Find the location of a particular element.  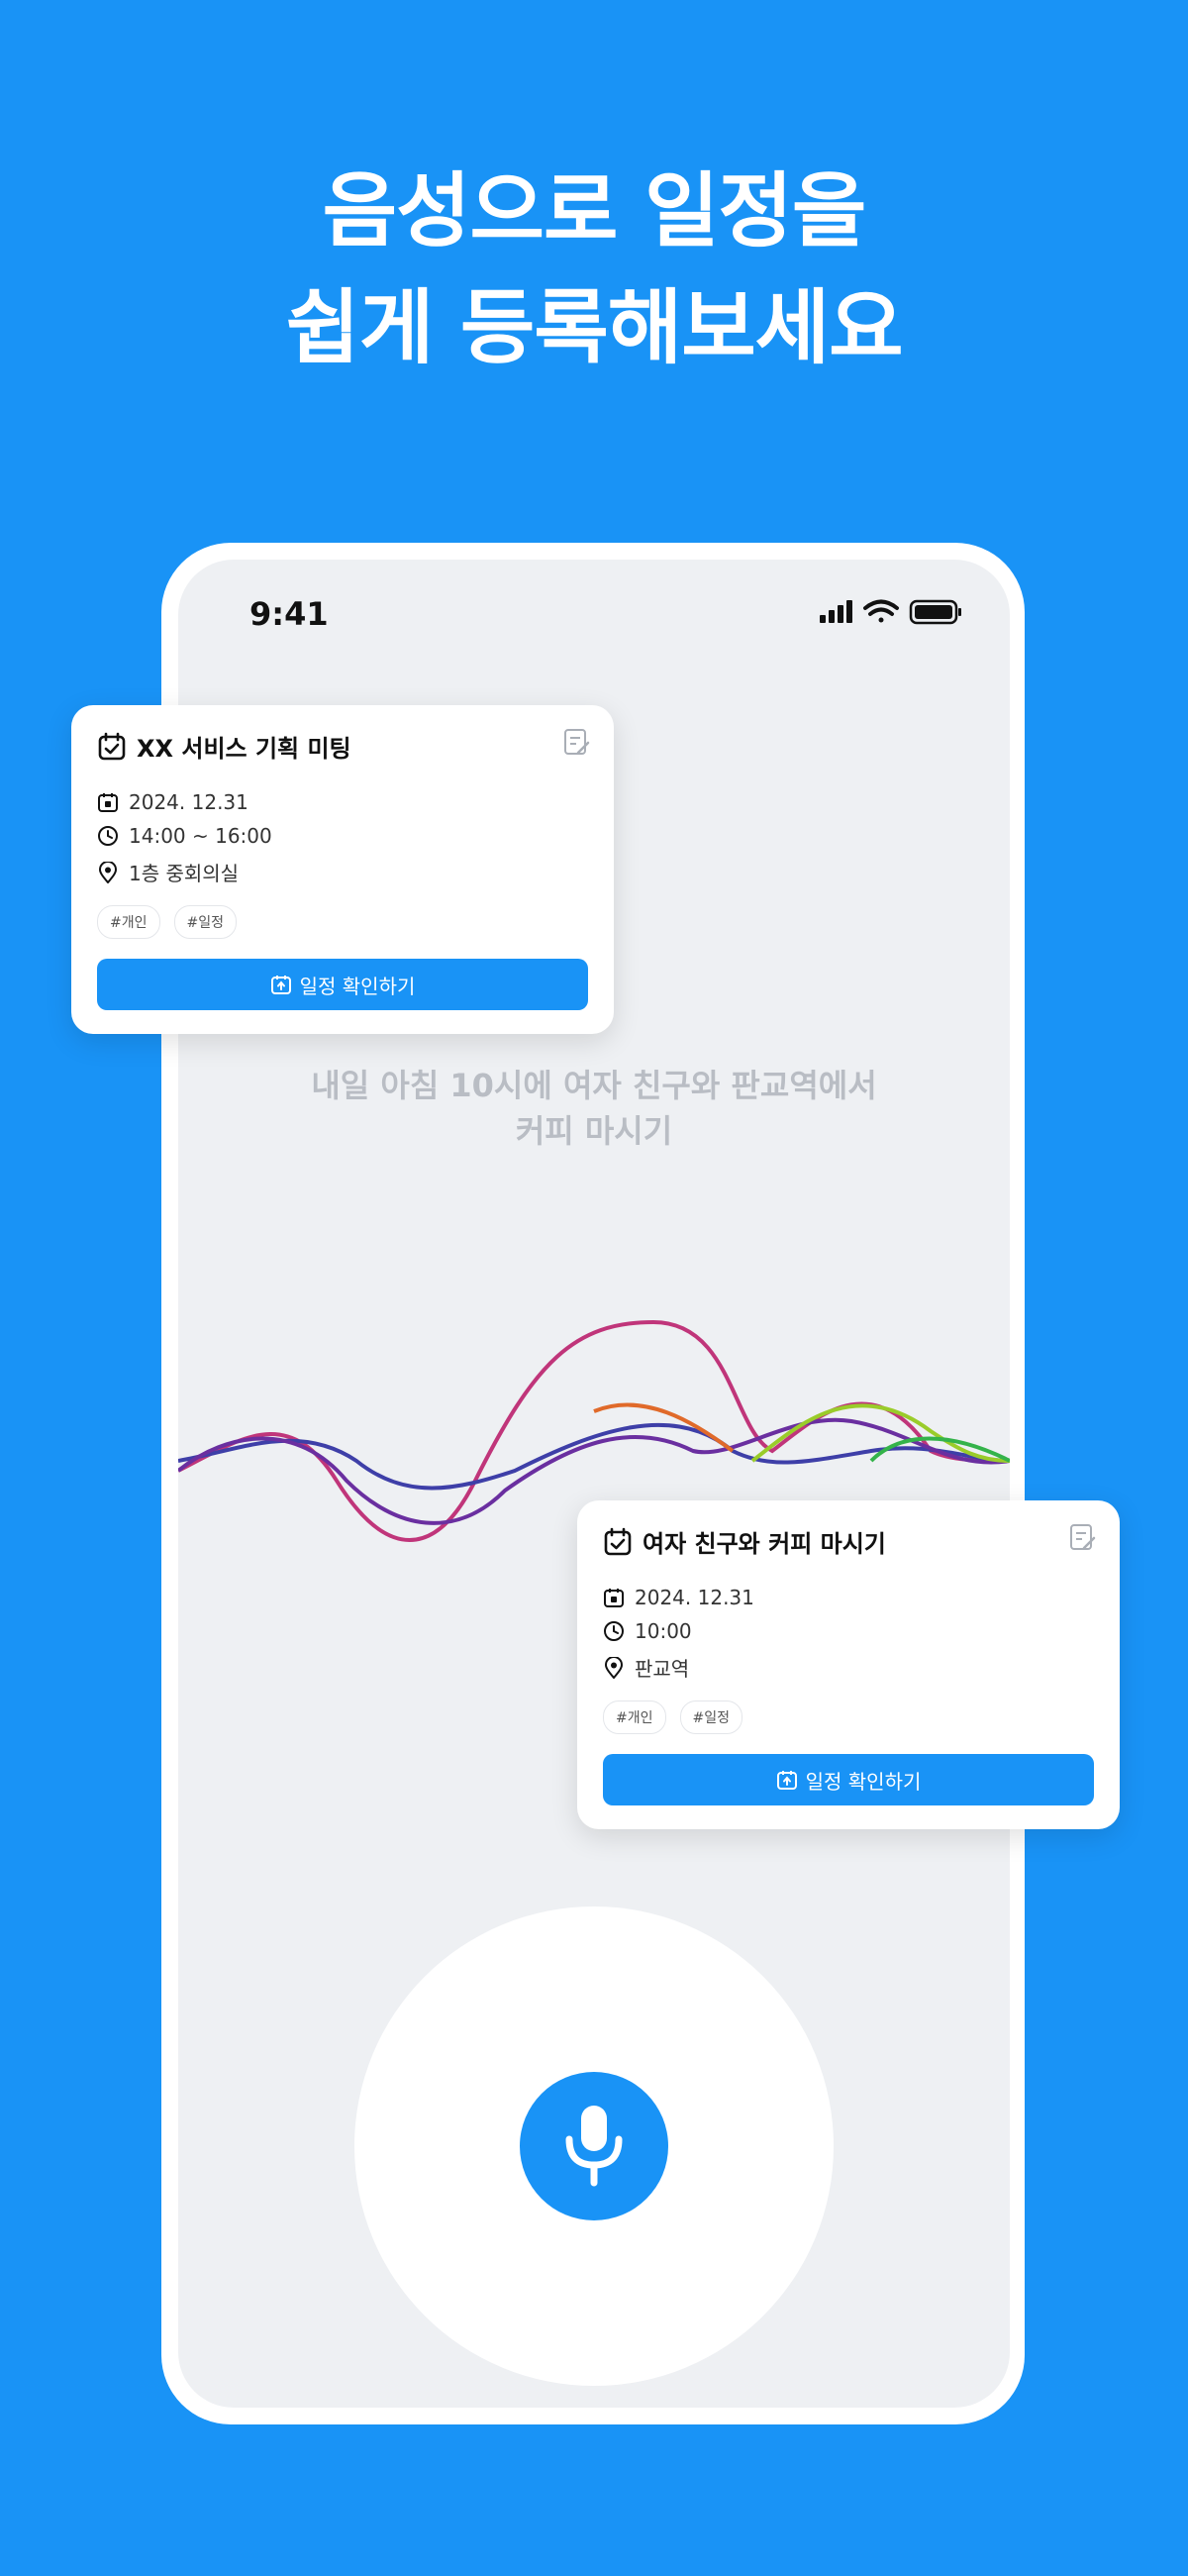

status-time: 9:41 is located at coordinates (289, 614).